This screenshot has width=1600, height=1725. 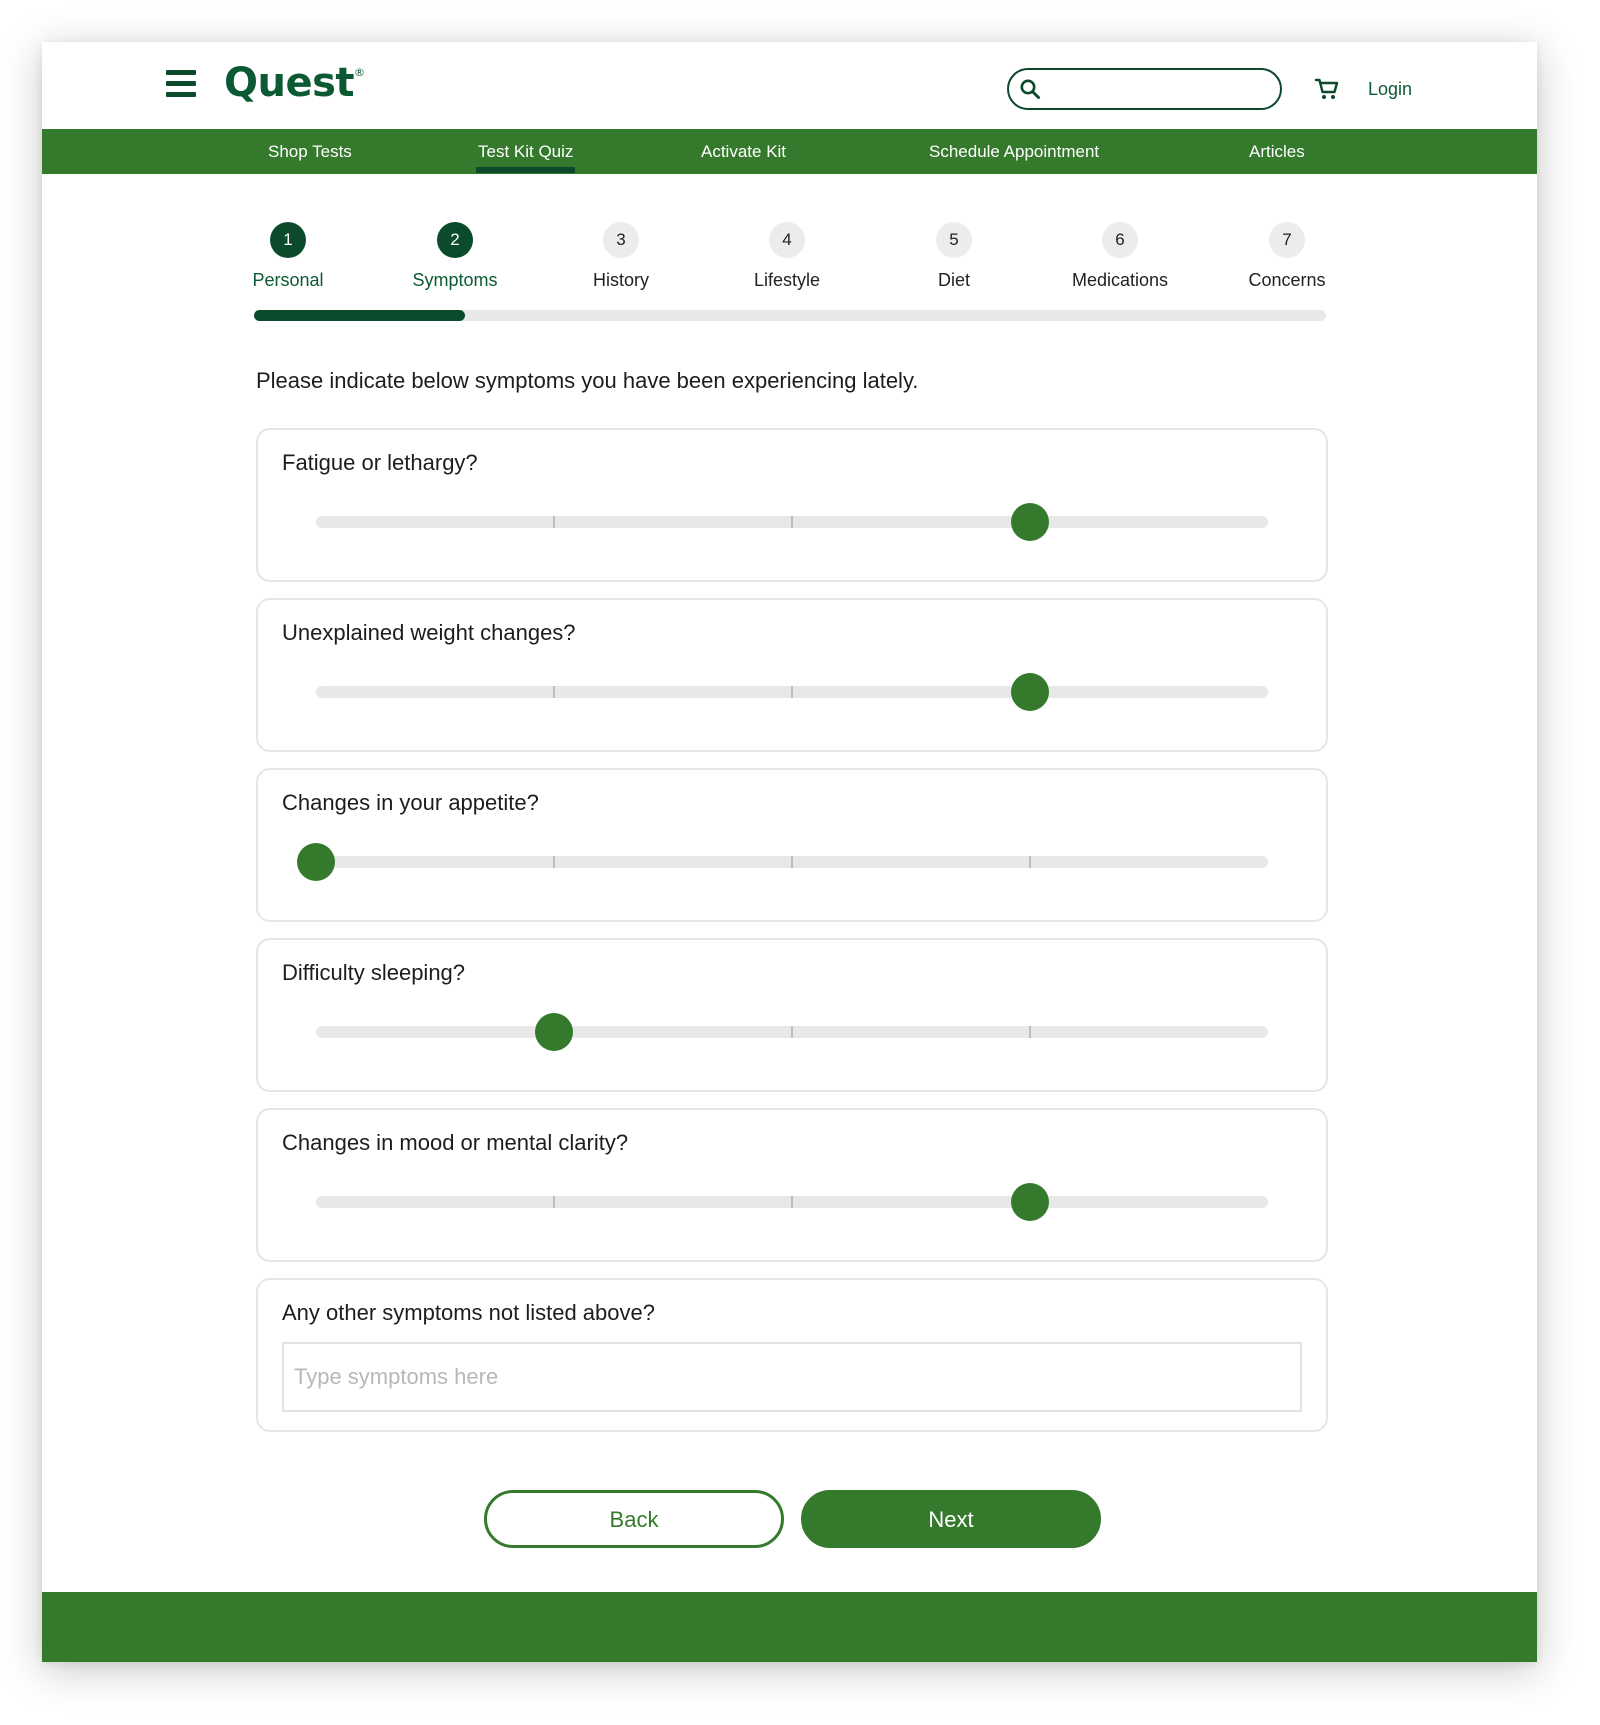 I want to click on step-lifestyle: 4 Lifestyle, so click(x=787, y=256).